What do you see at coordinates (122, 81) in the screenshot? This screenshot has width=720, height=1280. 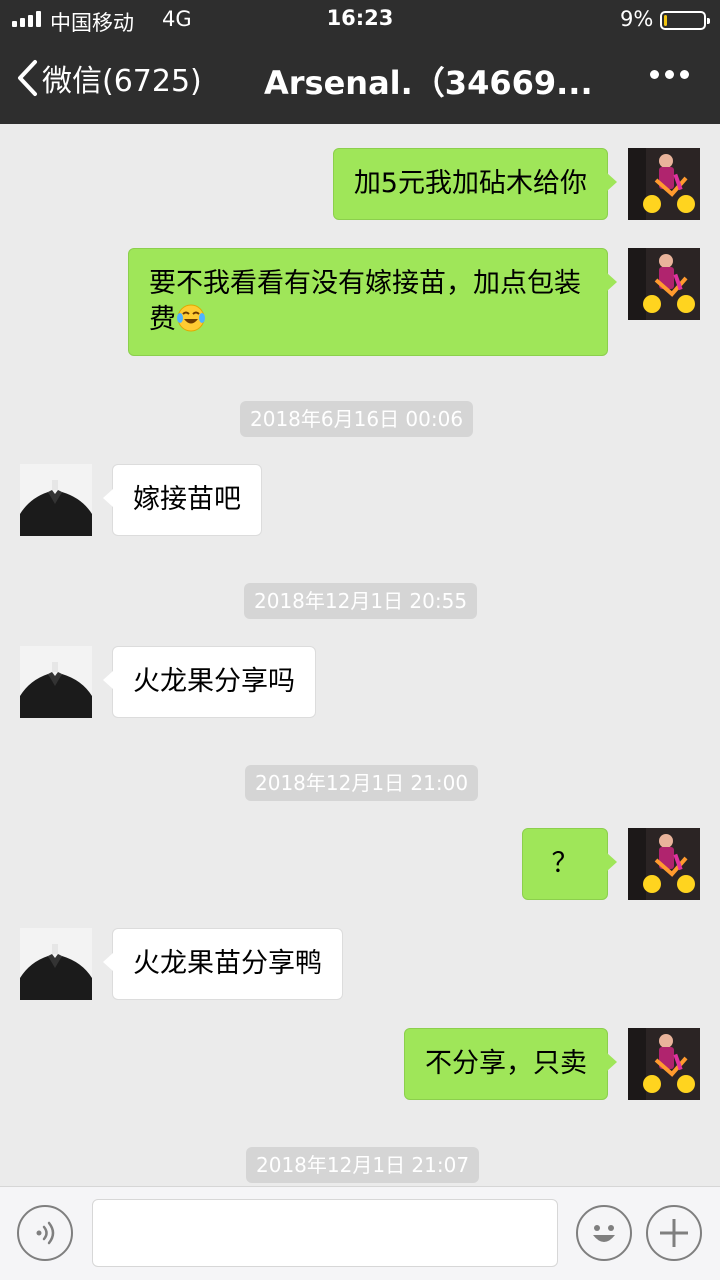 I see `back-label: 微信(6725)` at bounding box center [122, 81].